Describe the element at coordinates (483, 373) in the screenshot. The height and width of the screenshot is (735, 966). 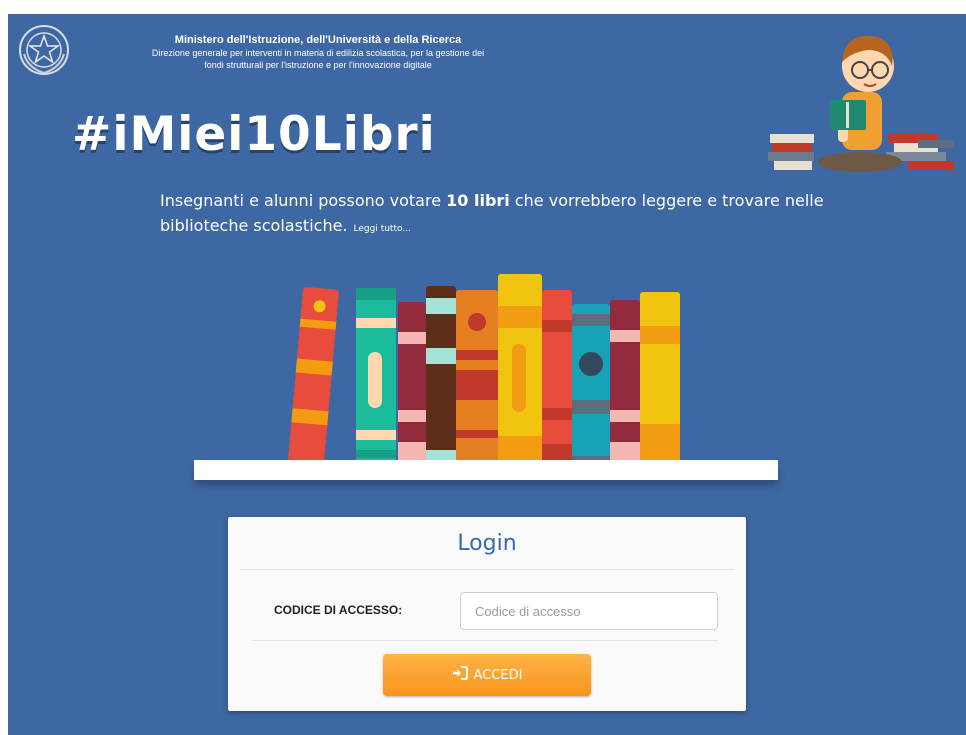
I see `books-illustration` at that location.